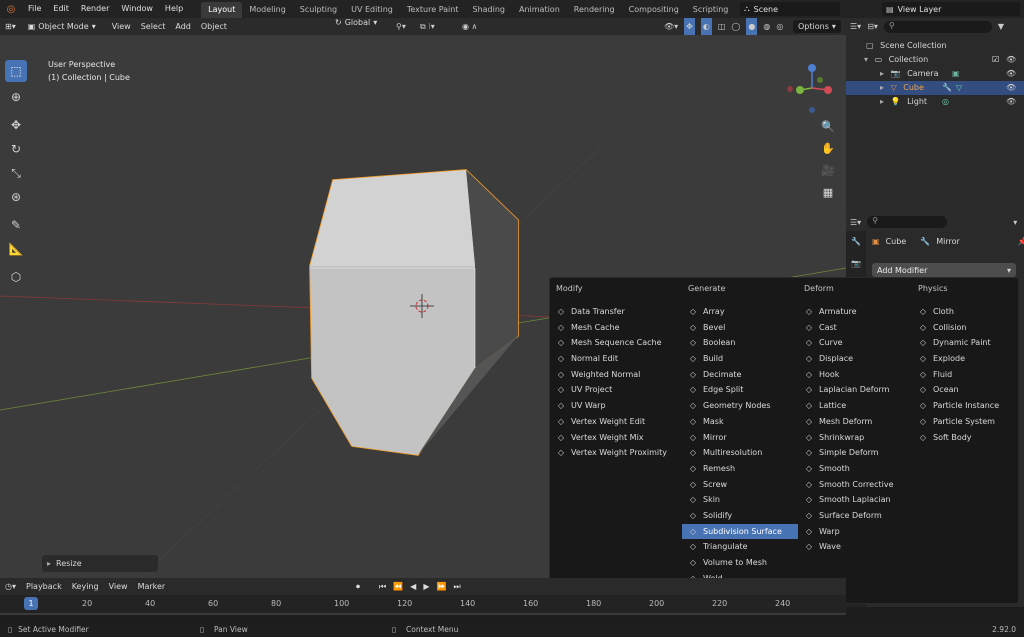 The image size is (1024, 637). I want to click on filter-icon: ▼, so click(1001, 26).